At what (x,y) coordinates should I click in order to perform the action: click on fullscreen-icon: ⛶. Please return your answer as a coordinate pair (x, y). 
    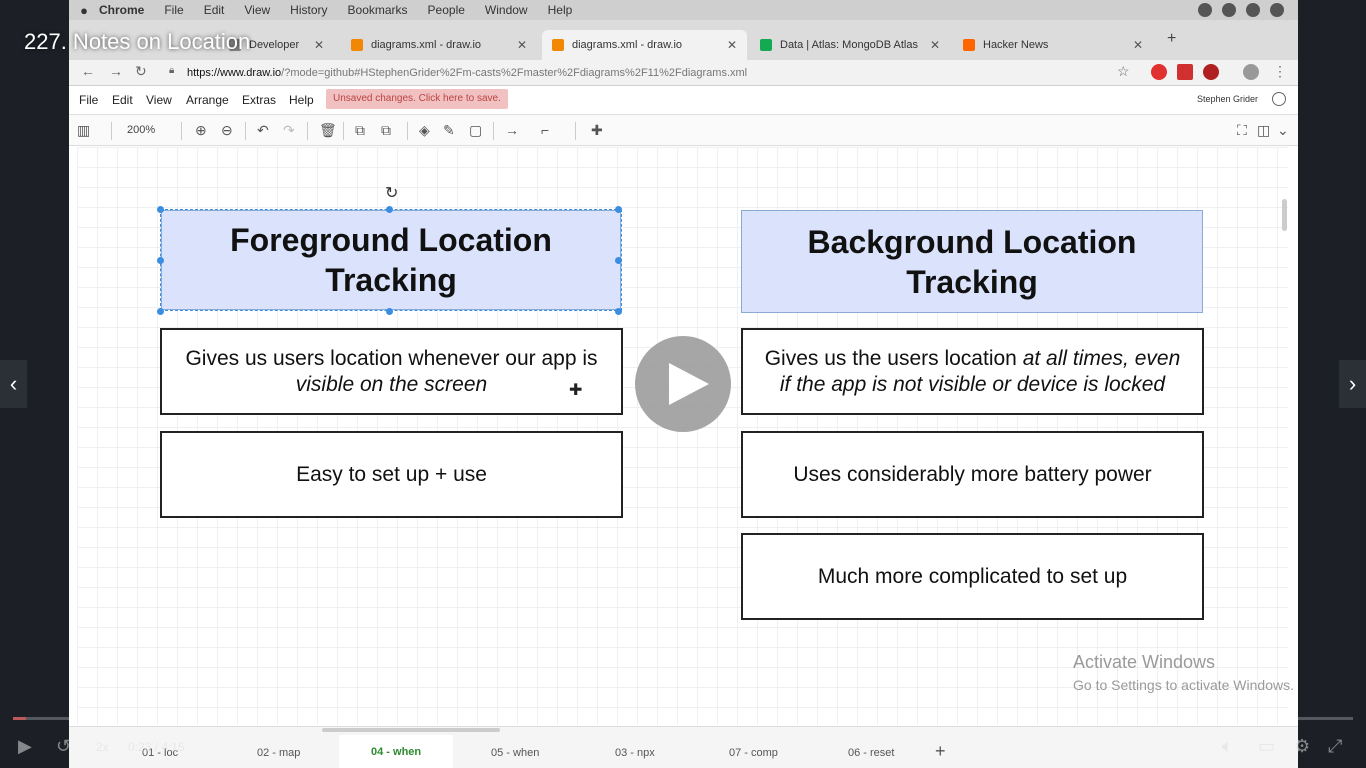
    Looking at the image, I should click on (1242, 130).